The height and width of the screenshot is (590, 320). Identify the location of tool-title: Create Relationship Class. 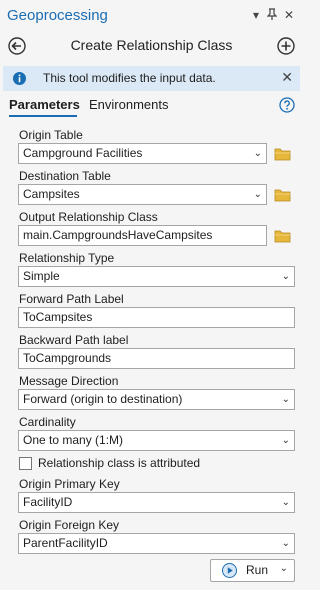
(151, 45).